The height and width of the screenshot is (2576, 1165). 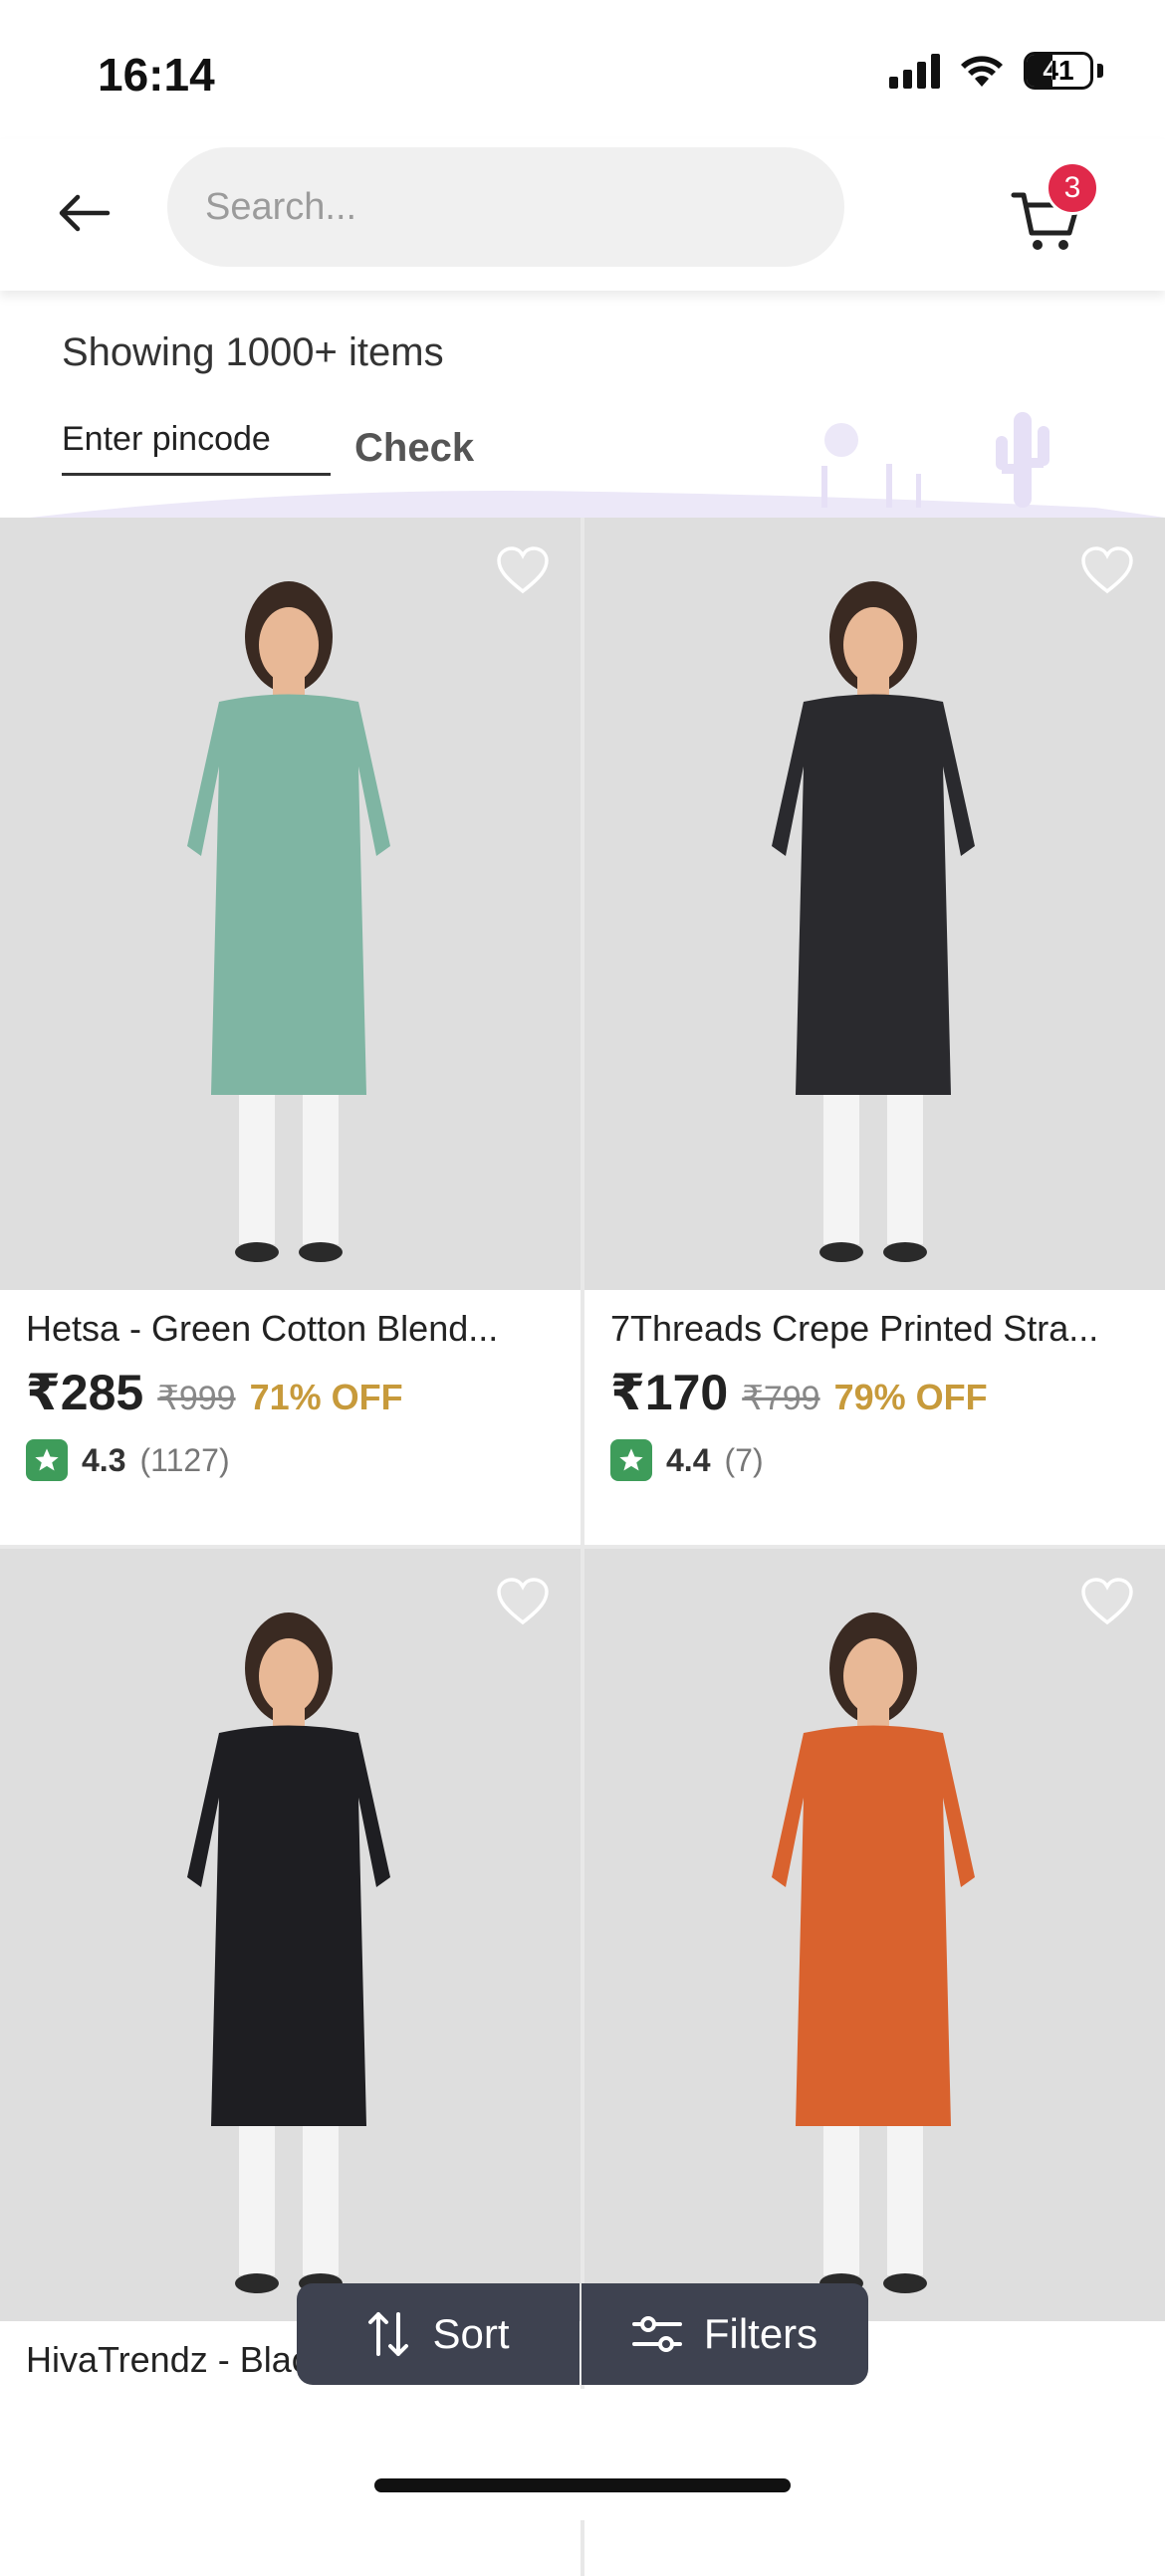 What do you see at coordinates (597, 465) in the screenshot?
I see `desert-illustration` at bounding box center [597, 465].